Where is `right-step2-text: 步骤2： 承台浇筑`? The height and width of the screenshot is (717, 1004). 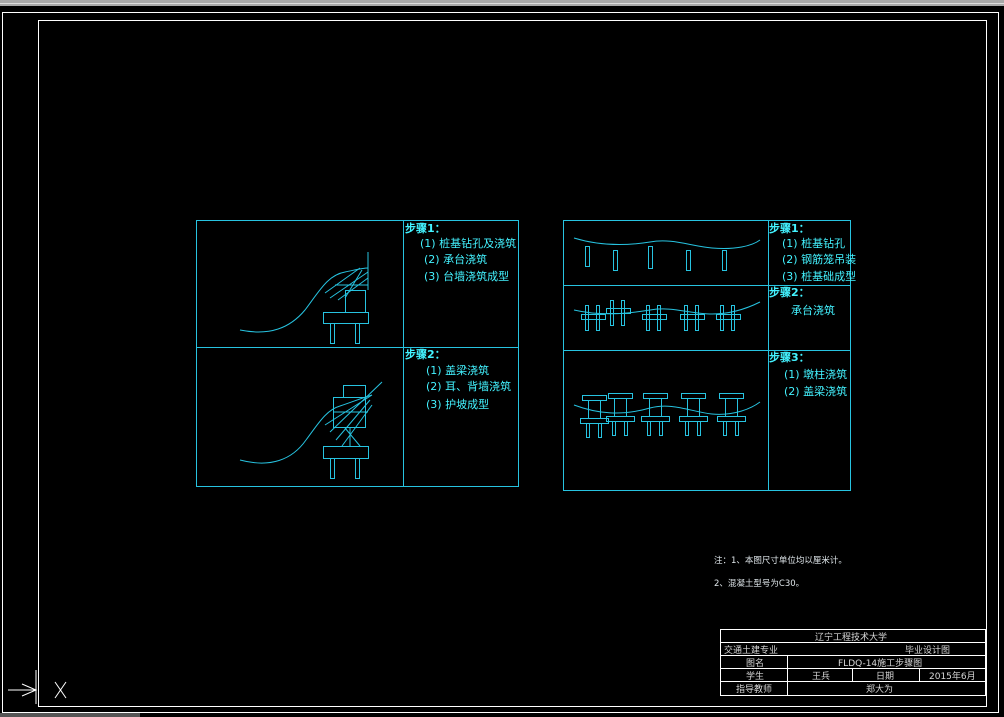 right-step2-text: 步骤2： 承台浇筑 is located at coordinates (802, 301).